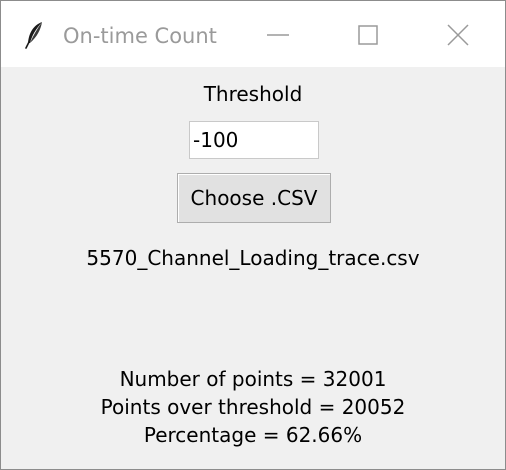  What do you see at coordinates (140, 36) in the screenshot?
I see `window-title: On-time Count` at bounding box center [140, 36].